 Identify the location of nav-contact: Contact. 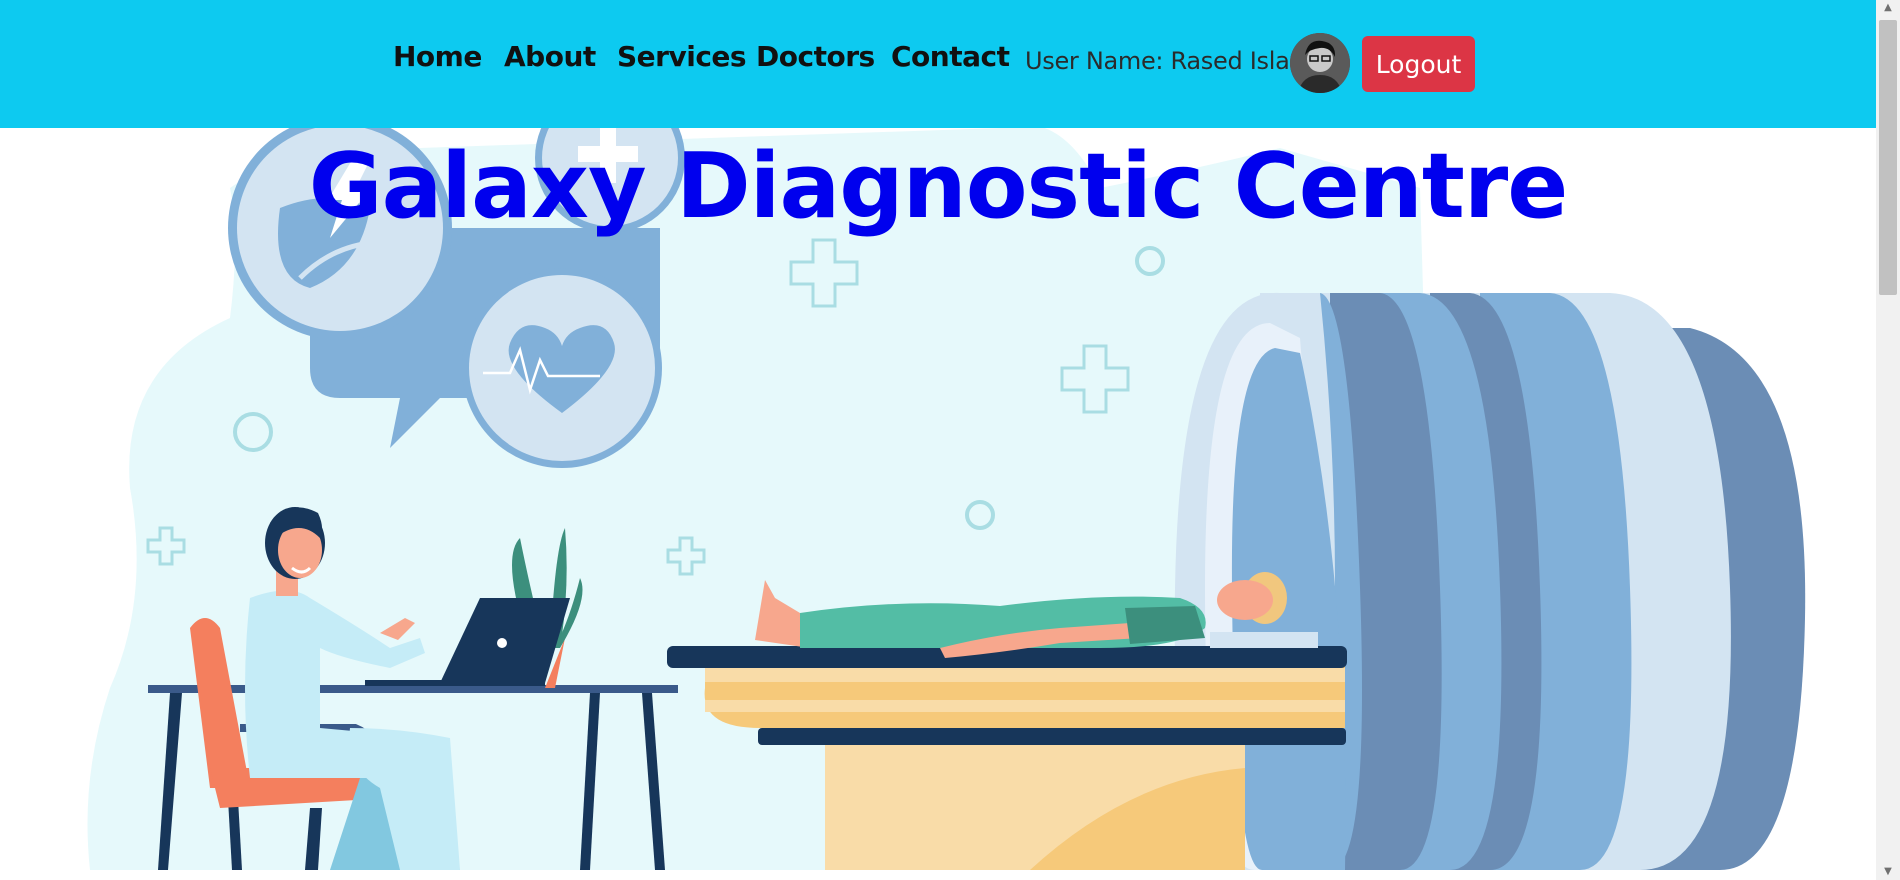
(950, 56).